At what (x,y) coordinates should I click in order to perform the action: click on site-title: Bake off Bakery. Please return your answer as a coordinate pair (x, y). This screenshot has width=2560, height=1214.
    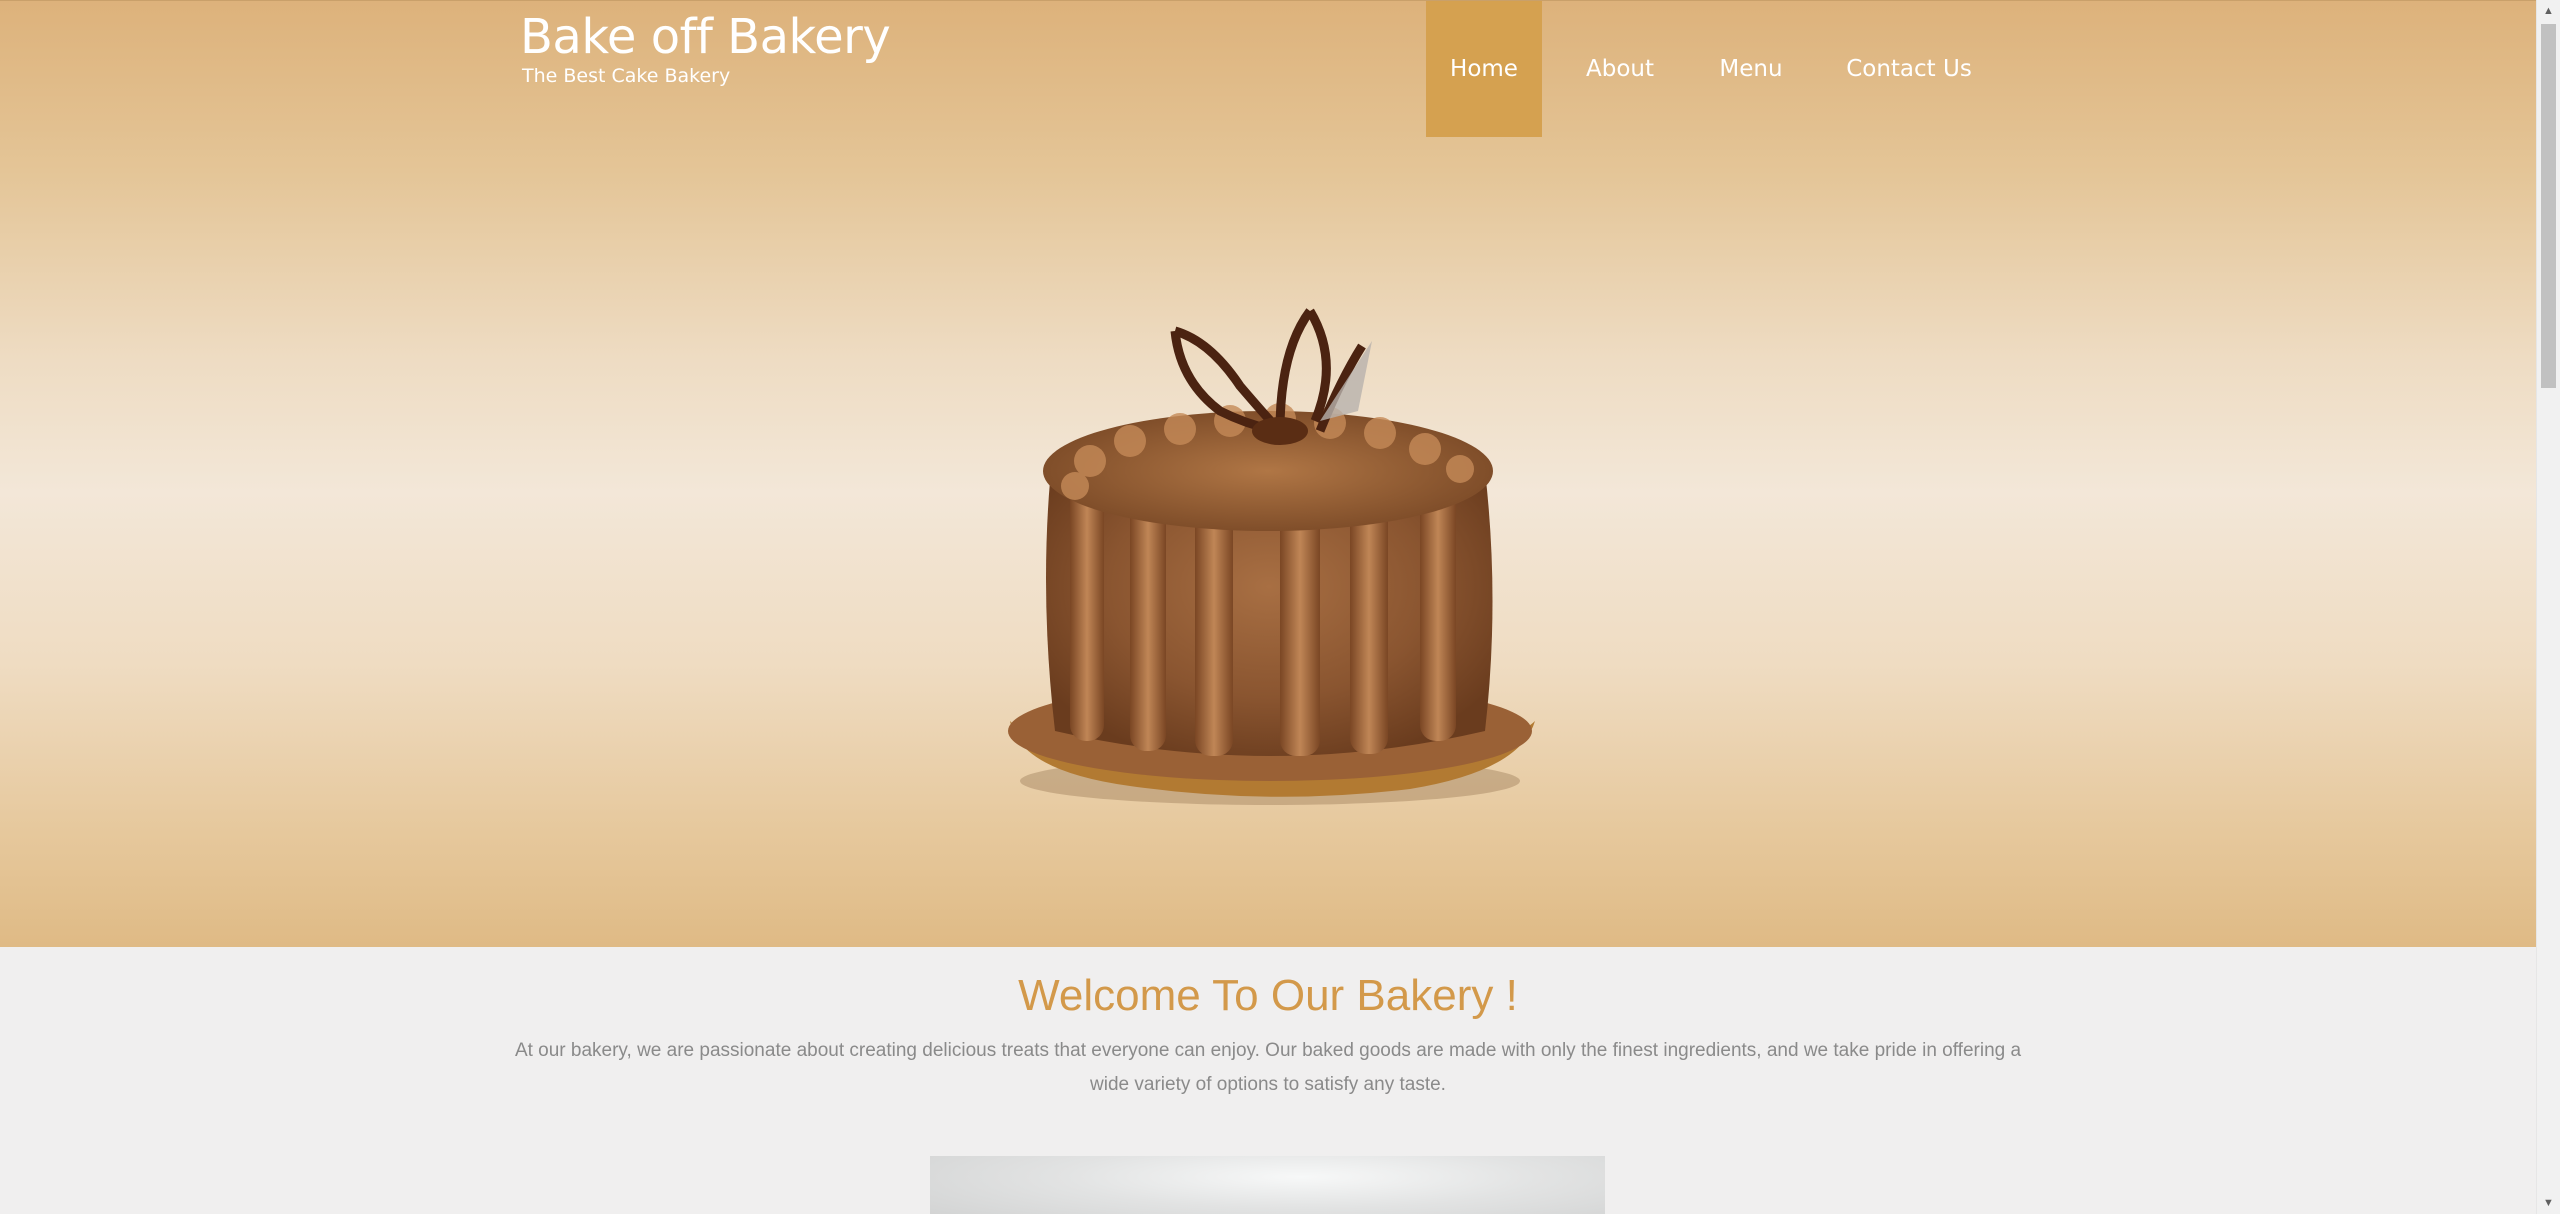
    Looking at the image, I should click on (705, 37).